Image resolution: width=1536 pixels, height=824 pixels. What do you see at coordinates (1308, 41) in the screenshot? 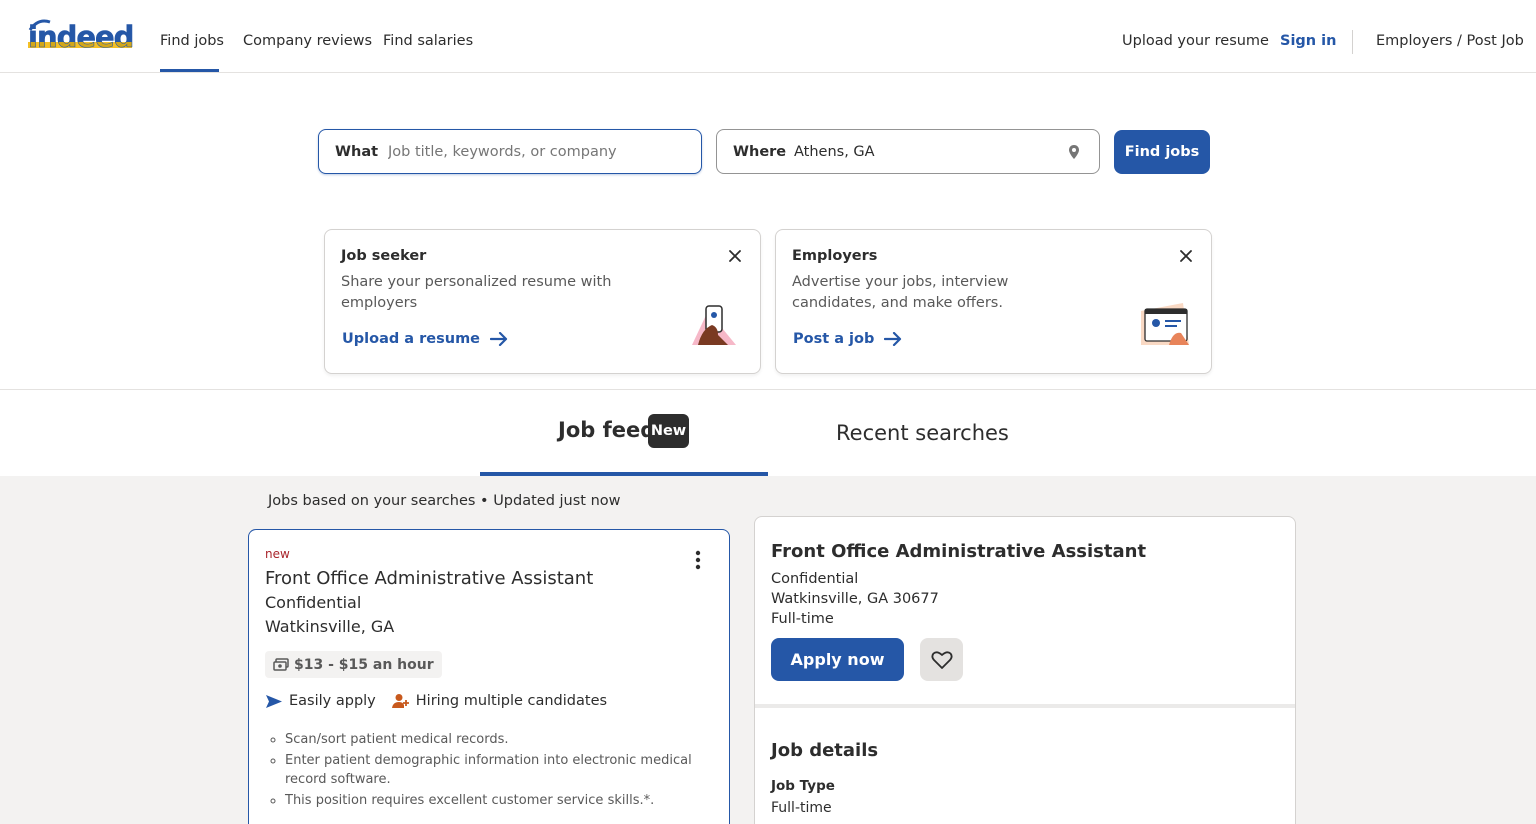
I see `sign-in-link: Sign in` at bounding box center [1308, 41].